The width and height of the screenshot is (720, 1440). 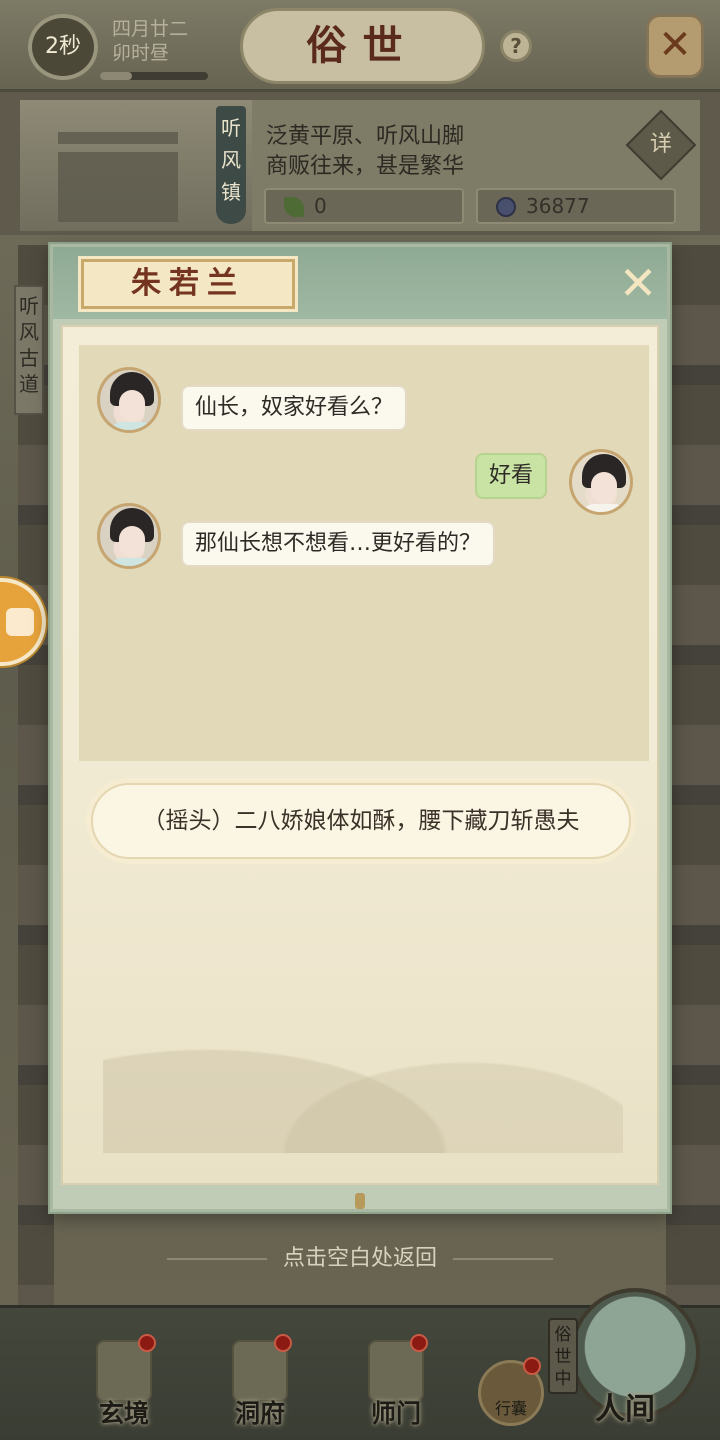 What do you see at coordinates (20, 622) in the screenshot?
I see `gamepad-icon` at bounding box center [20, 622].